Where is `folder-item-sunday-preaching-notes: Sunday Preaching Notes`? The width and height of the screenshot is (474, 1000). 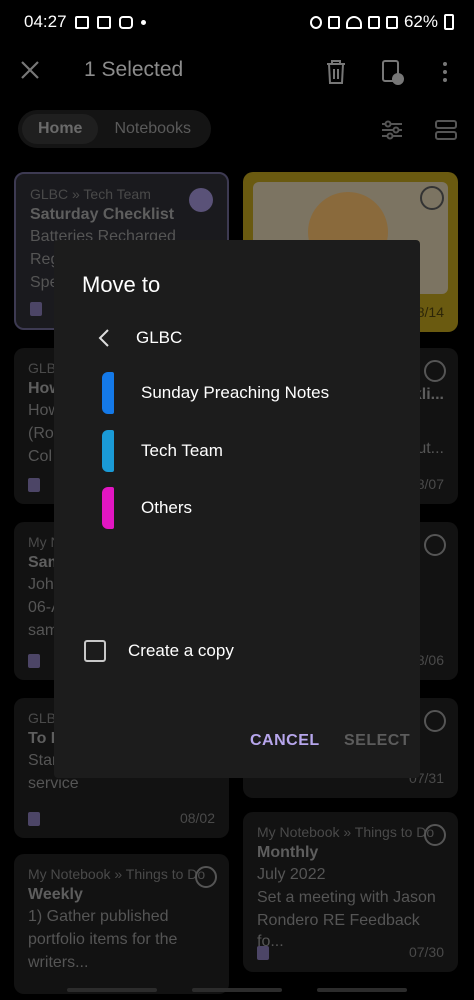 folder-item-sunday-preaching-notes: Sunday Preaching Notes is located at coordinates (215, 393).